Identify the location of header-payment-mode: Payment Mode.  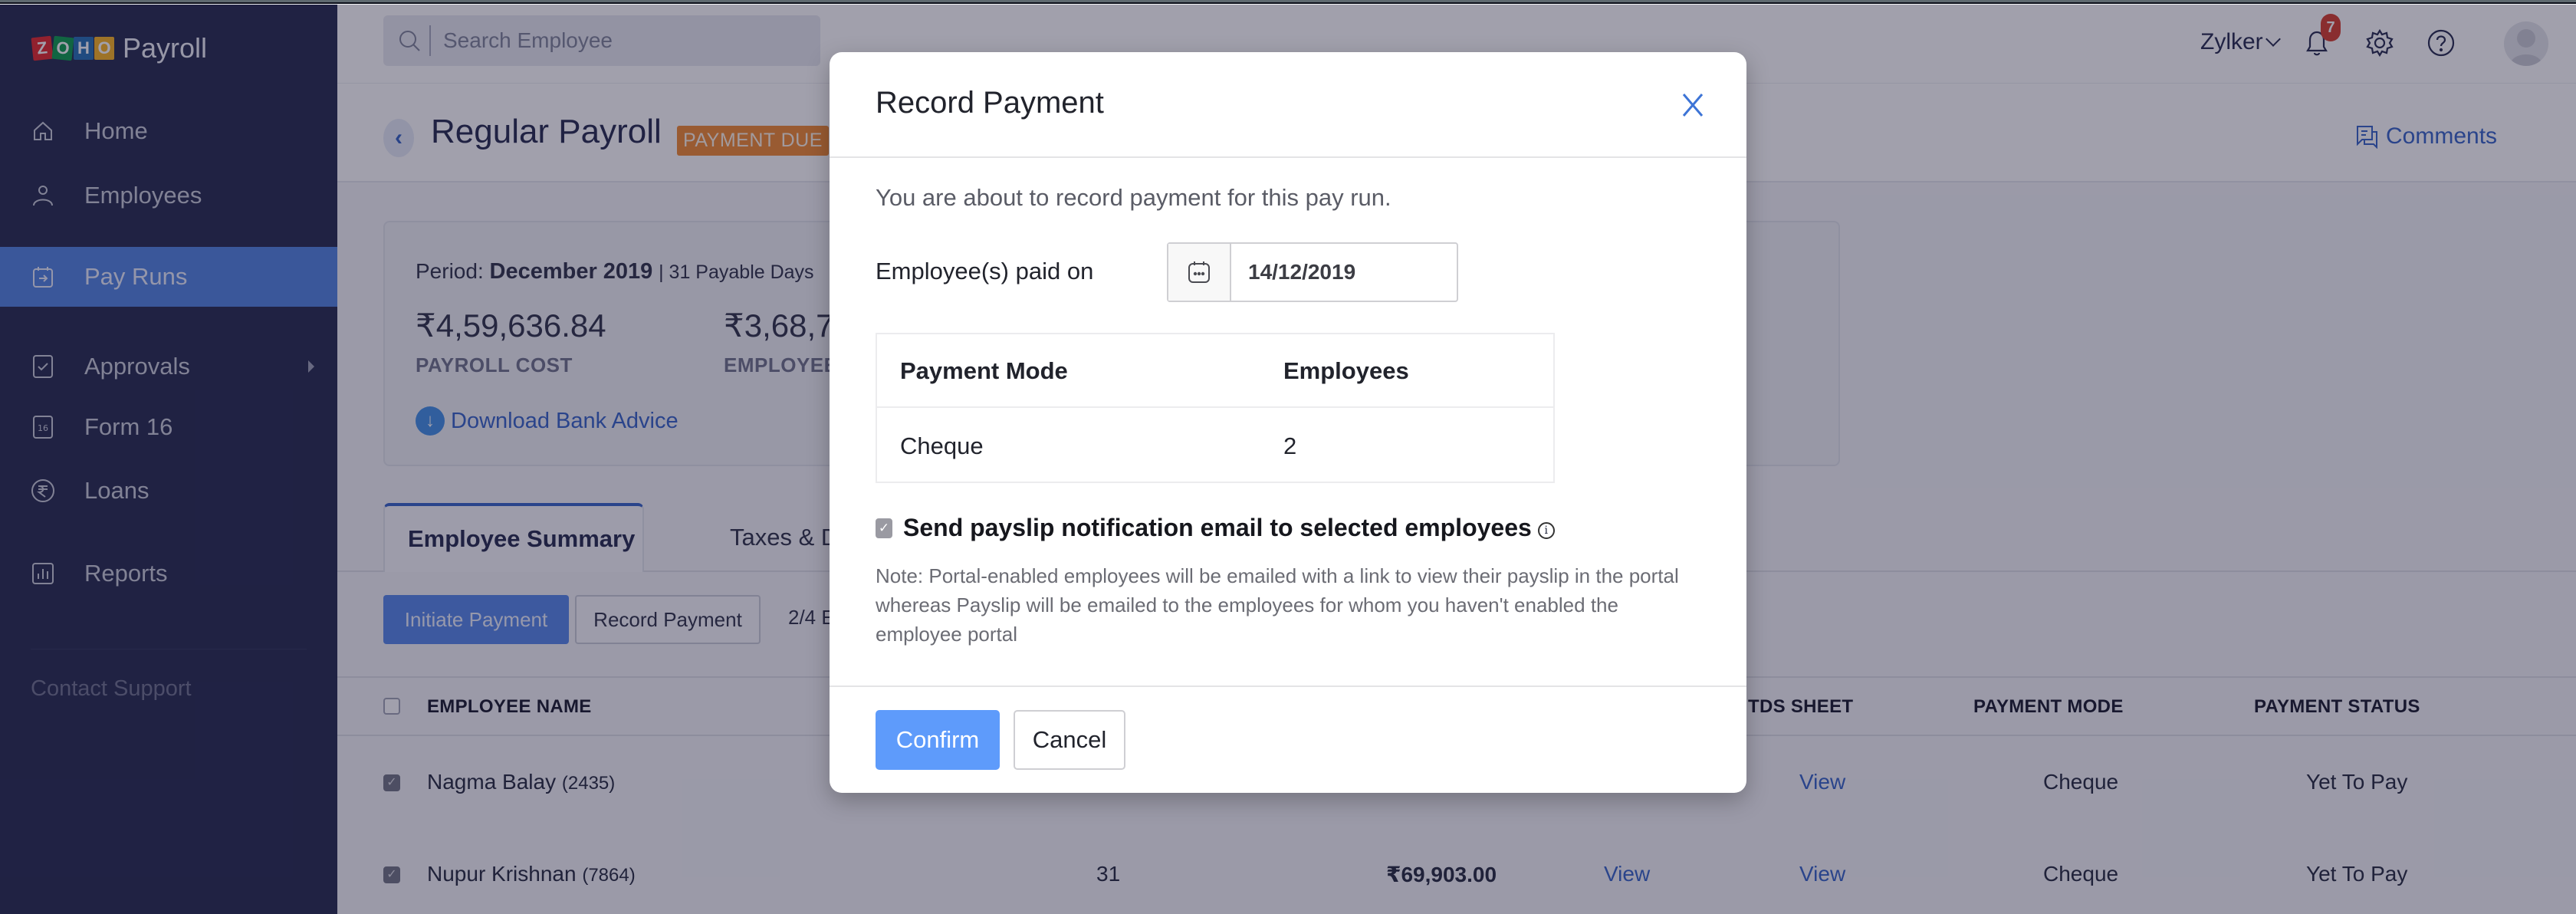
(984, 370).